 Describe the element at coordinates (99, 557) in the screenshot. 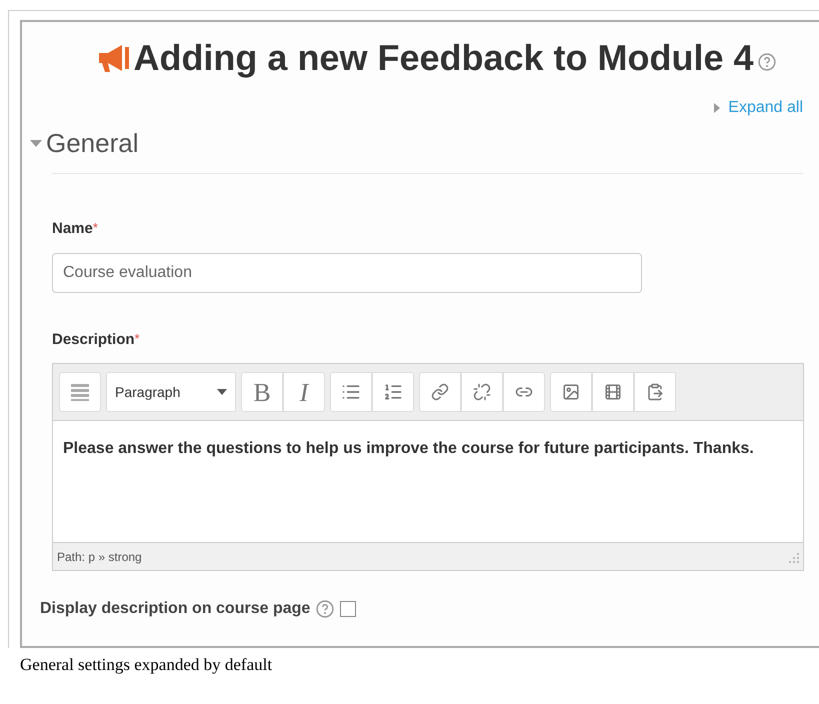

I see `element-path: Path: p » strong` at that location.